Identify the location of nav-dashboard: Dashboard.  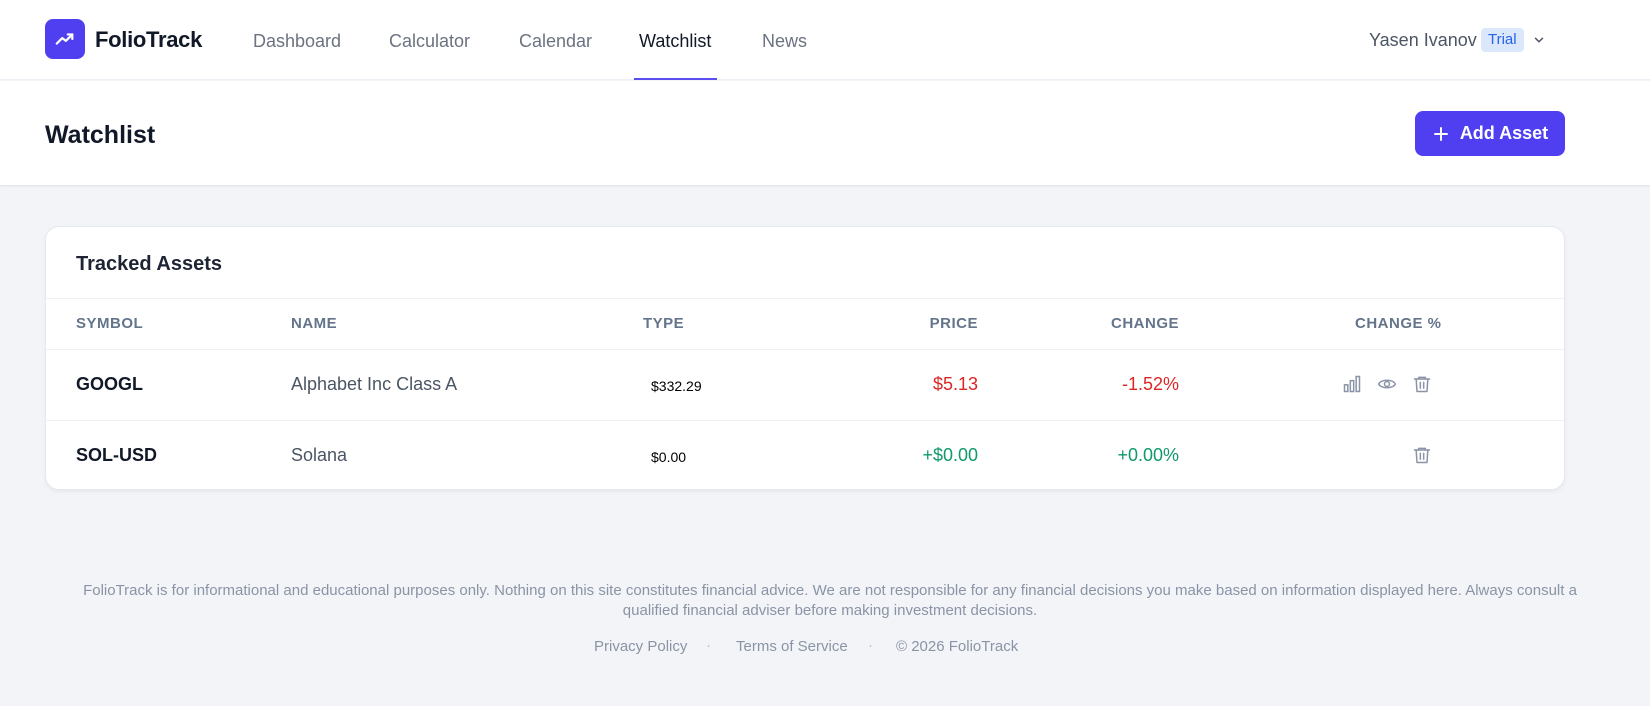
(297, 41).